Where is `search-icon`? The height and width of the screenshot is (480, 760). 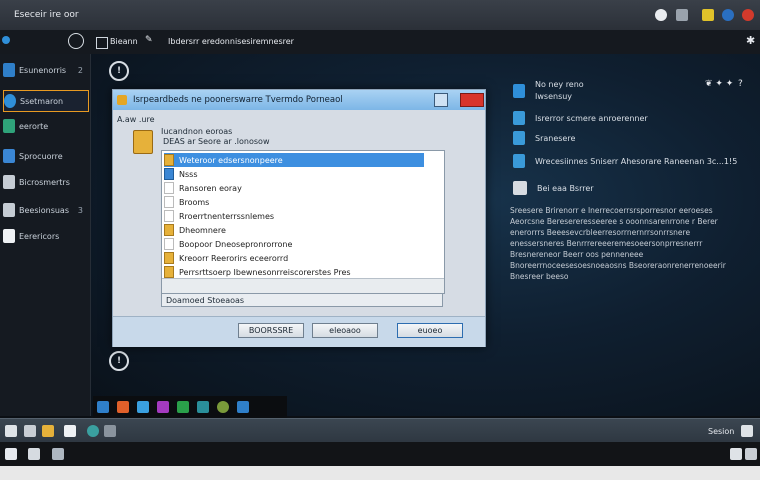 search-icon is located at coordinates (30, 431).